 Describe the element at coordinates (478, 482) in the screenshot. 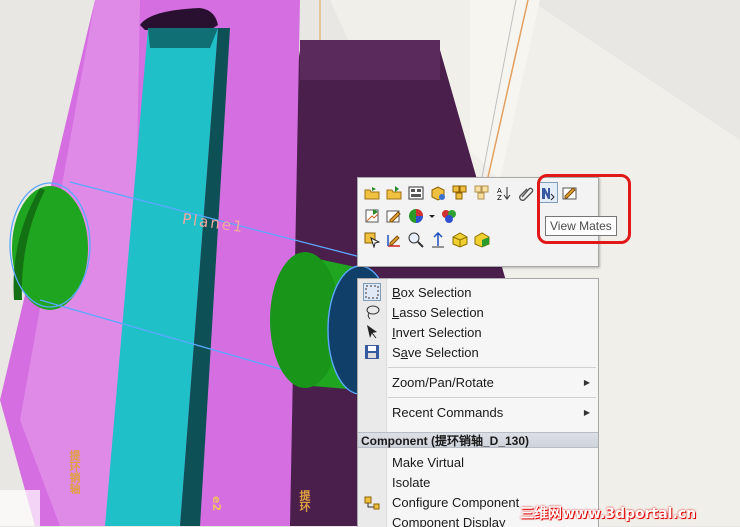

I see `menu-item-isolate: Isolate` at that location.